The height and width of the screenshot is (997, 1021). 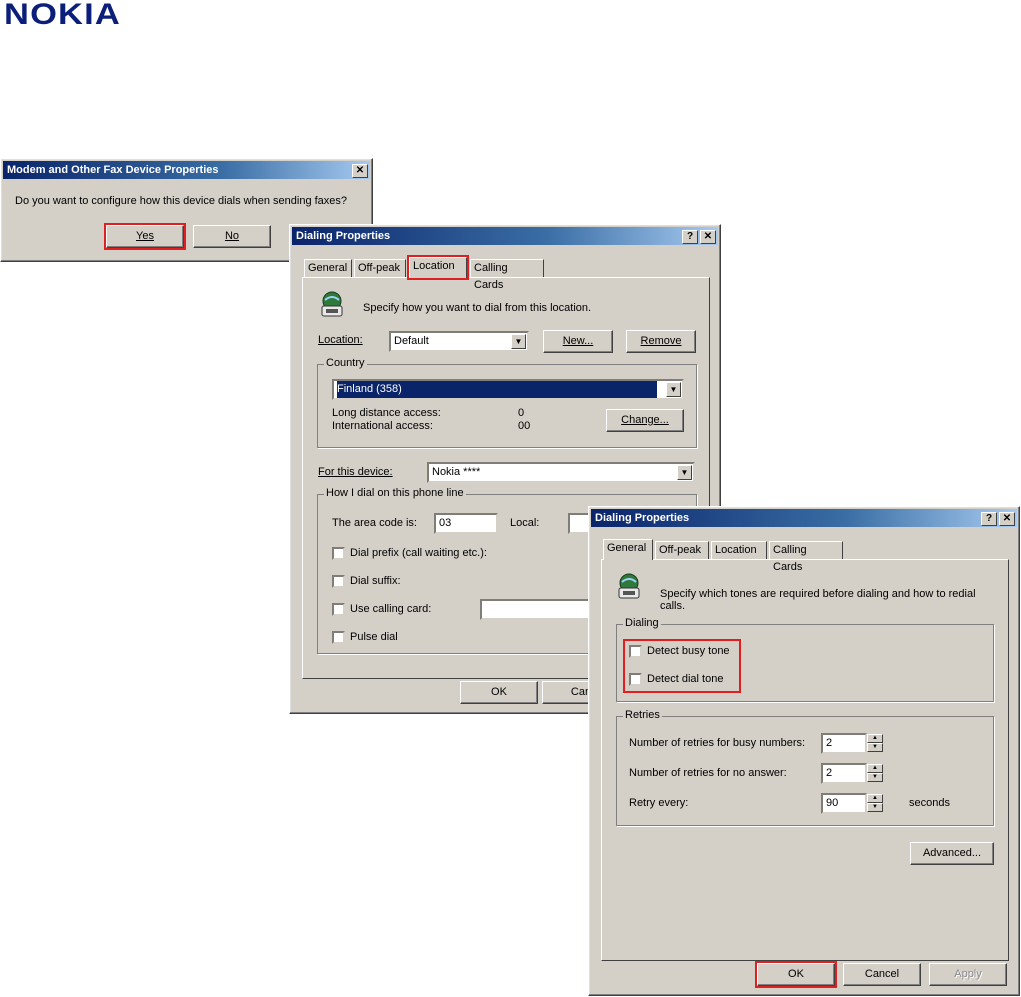 What do you see at coordinates (929, 803) in the screenshot?
I see `seconds-label: seconds` at bounding box center [929, 803].